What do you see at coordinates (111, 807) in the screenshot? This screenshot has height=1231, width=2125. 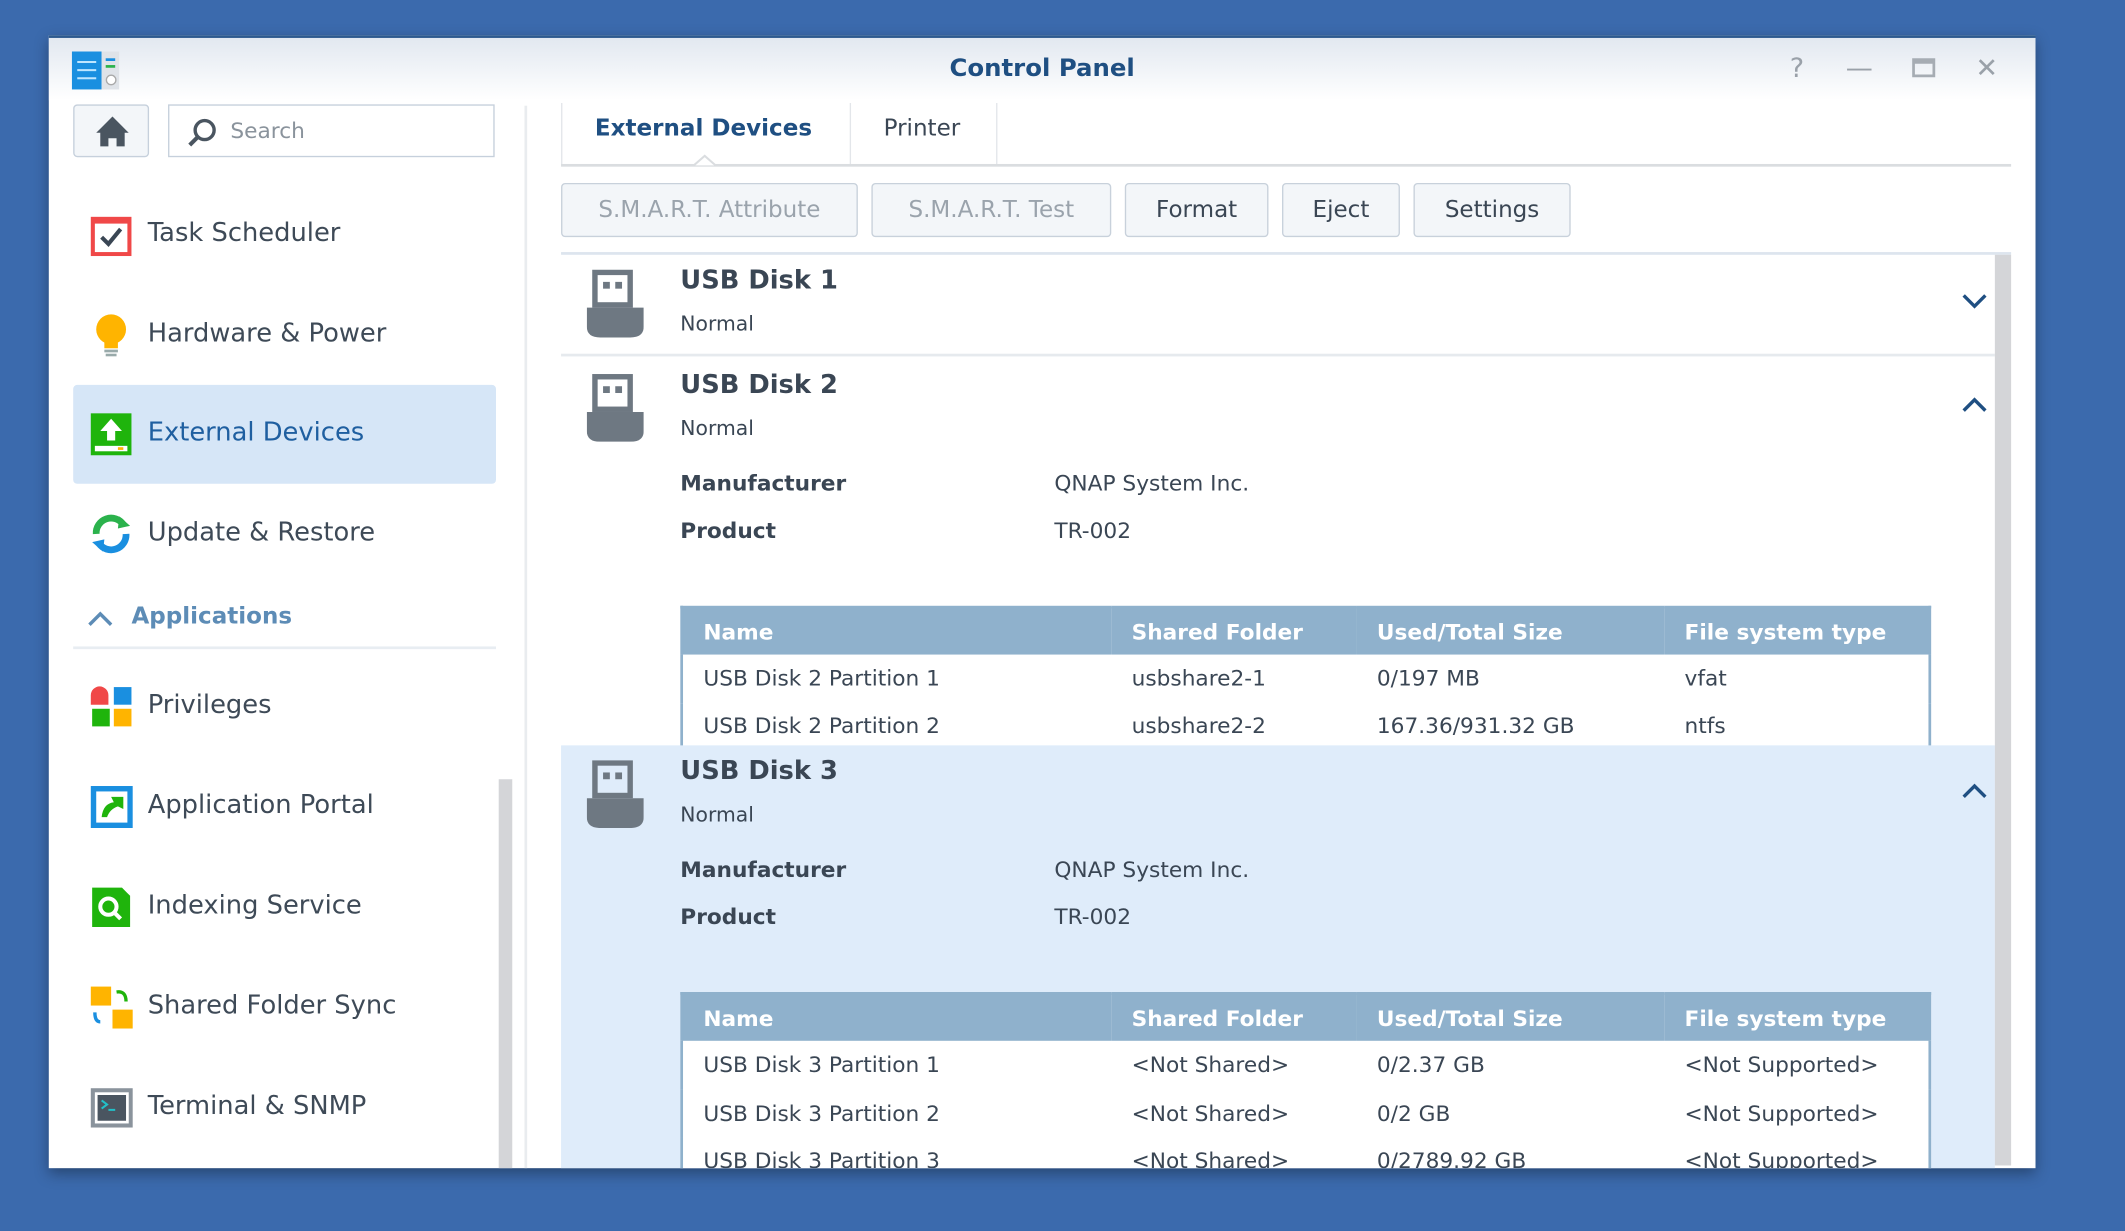 I see `portal-icon` at bounding box center [111, 807].